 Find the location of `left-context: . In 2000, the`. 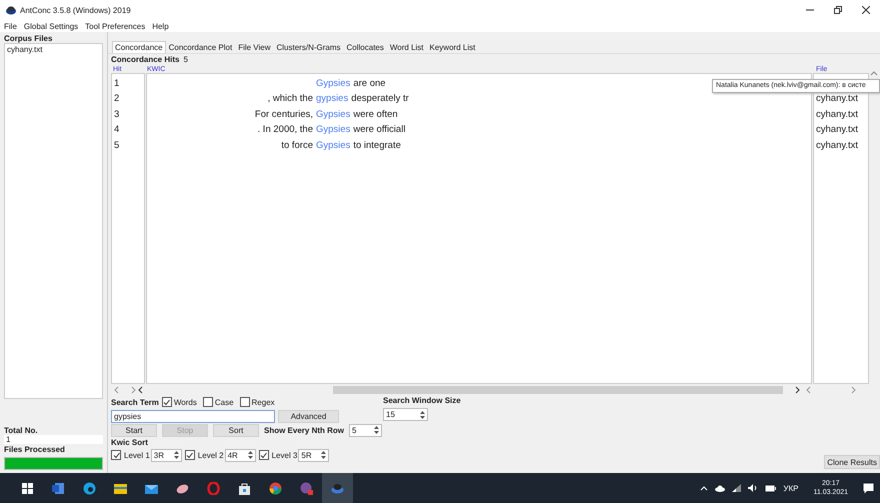

left-context: . In 2000, the is located at coordinates (285, 130).